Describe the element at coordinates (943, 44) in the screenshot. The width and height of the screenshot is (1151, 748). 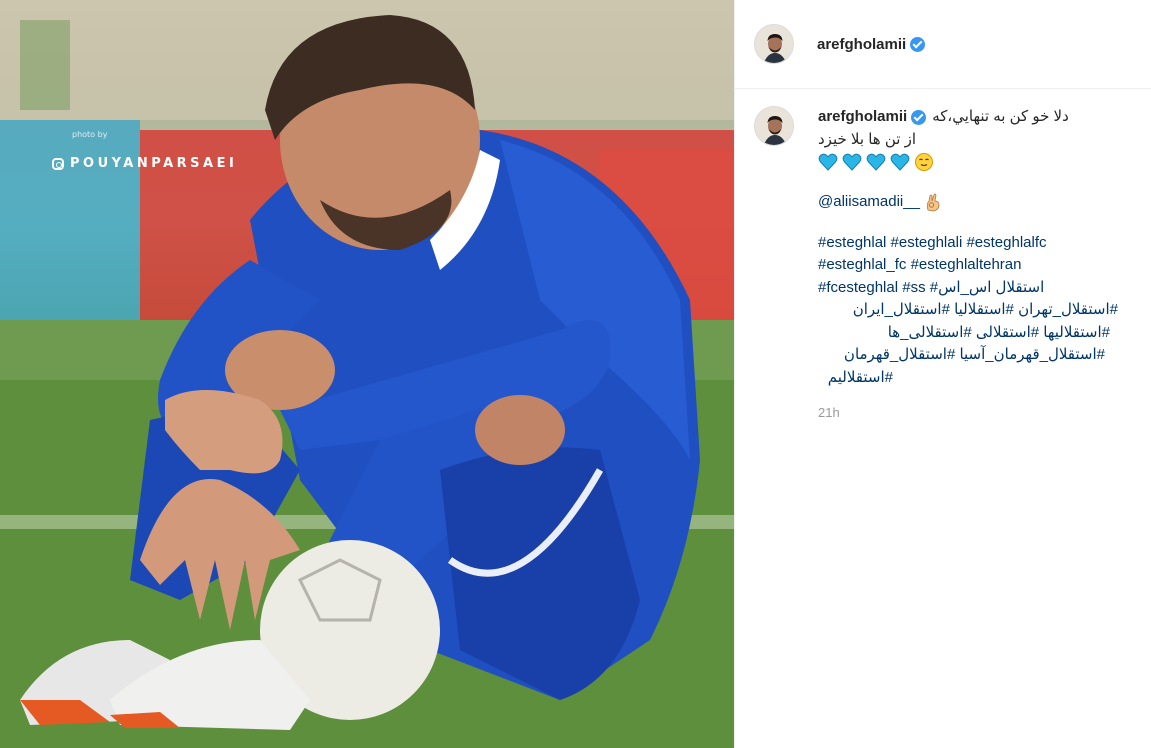
I see `post-header: arefgholamii` at that location.